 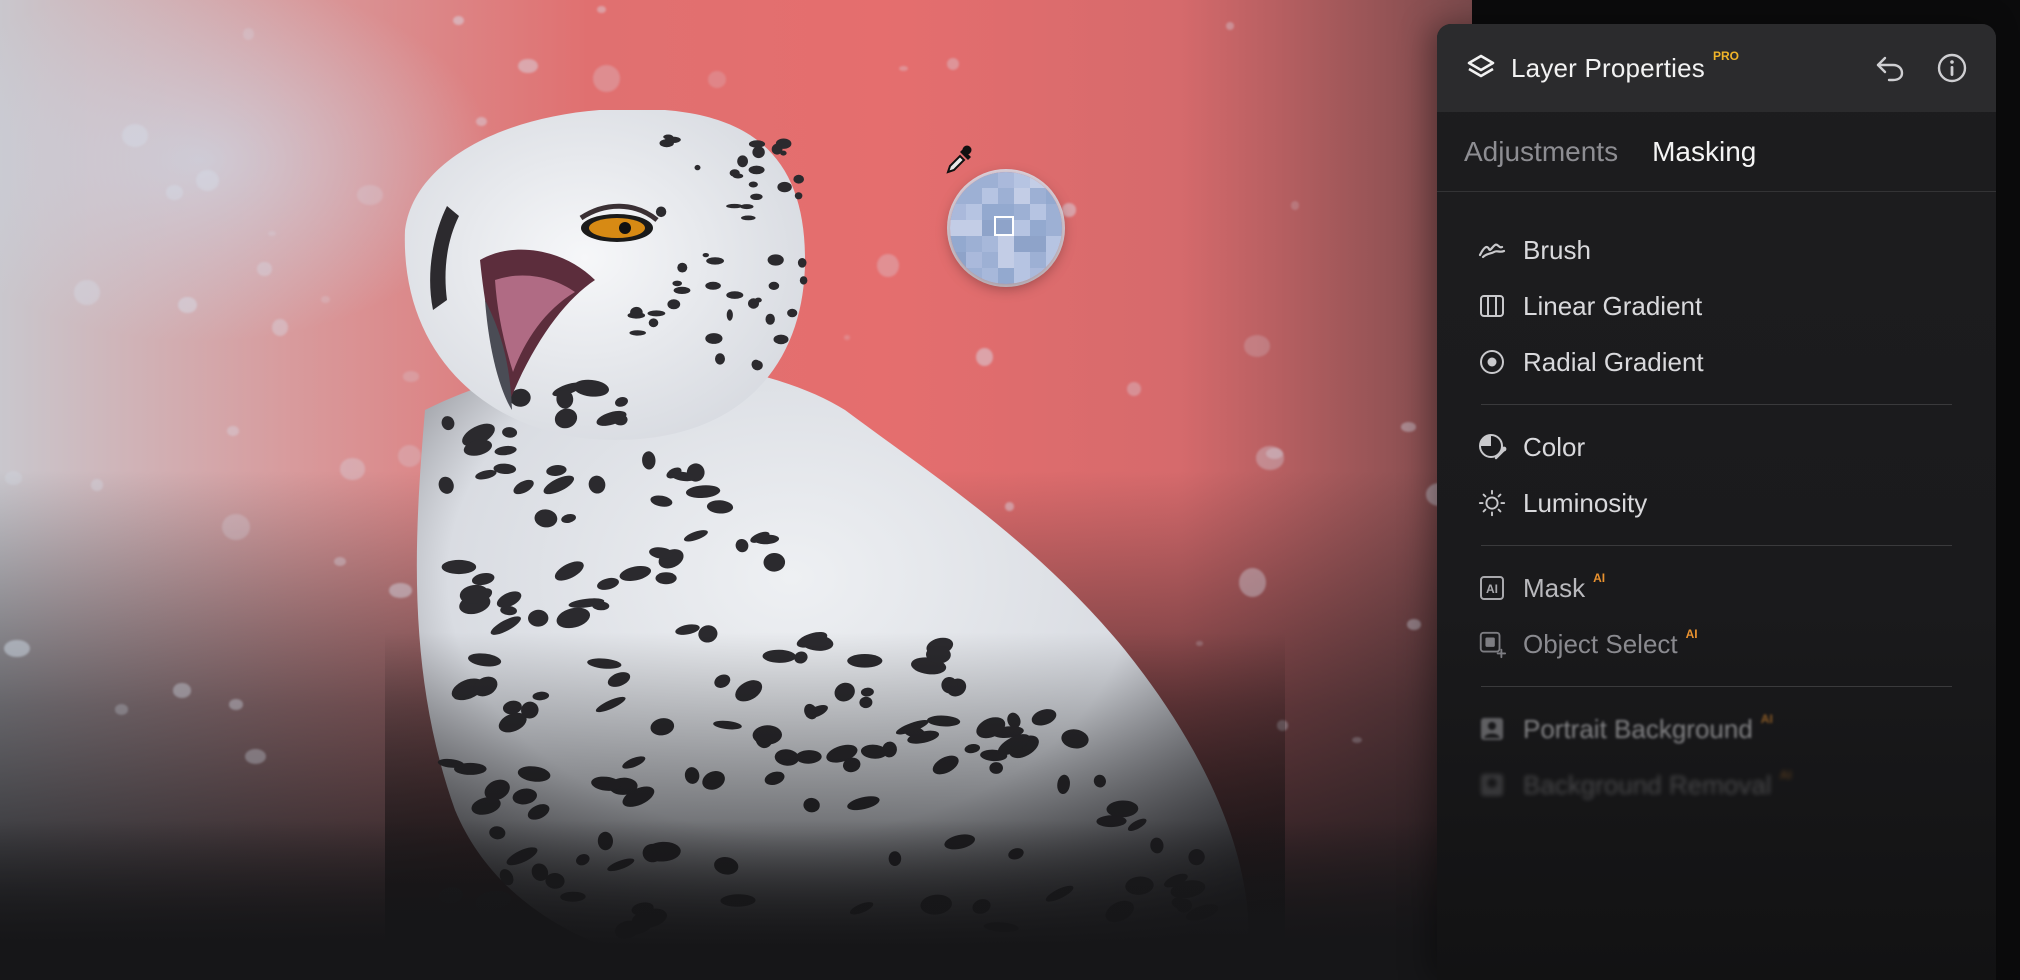 What do you see at coordinates (1492, 589) in the screenshot?
I see `svg-text: AI` at bounding box center [1492, 589].